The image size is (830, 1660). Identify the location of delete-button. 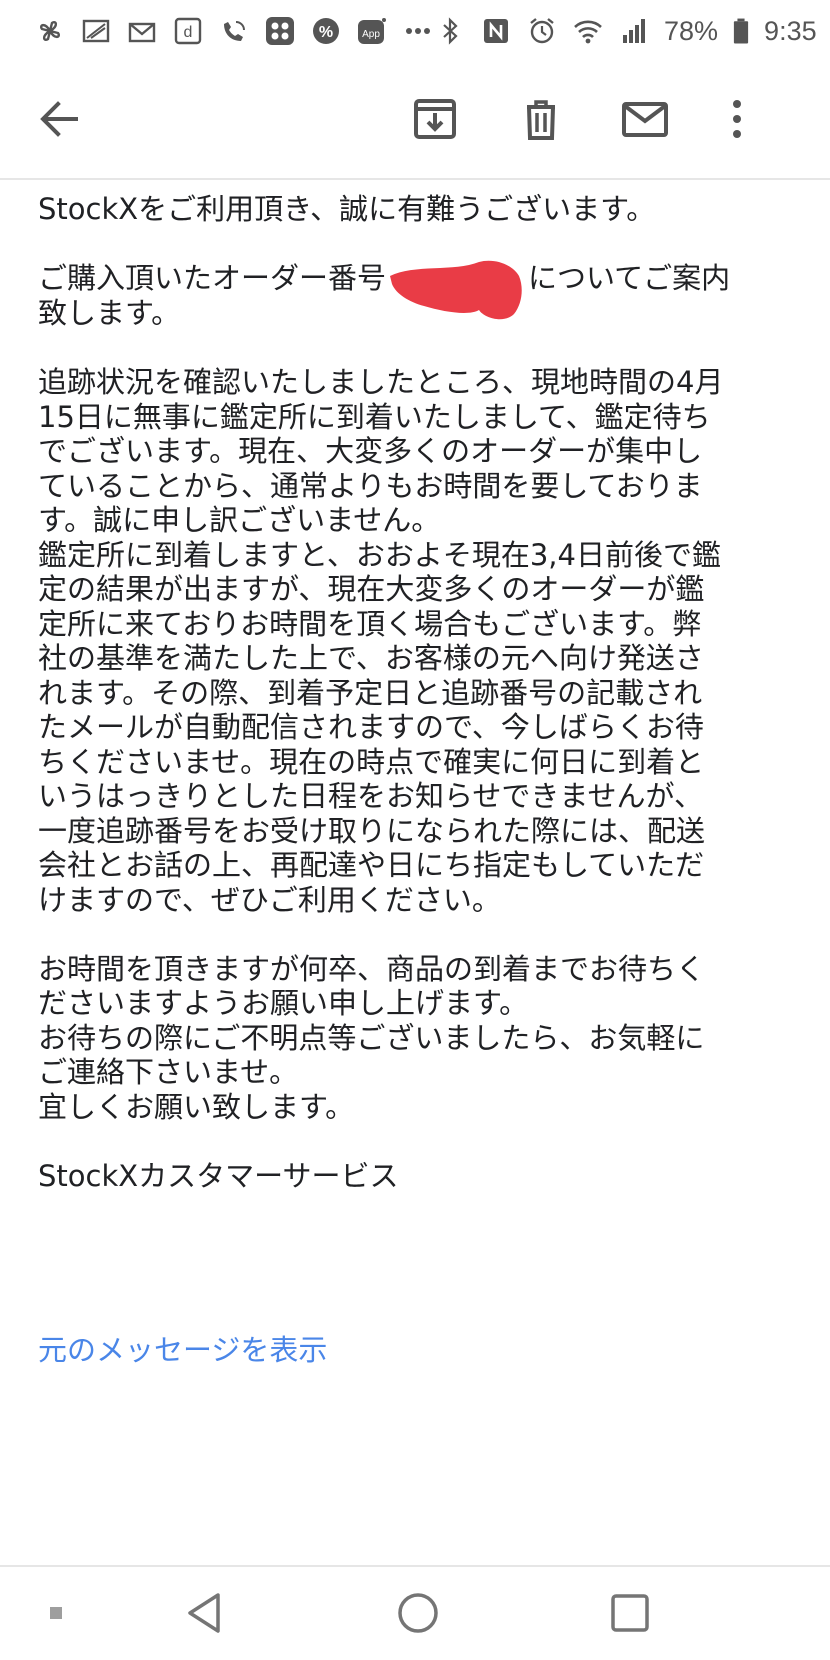
(541, 121).